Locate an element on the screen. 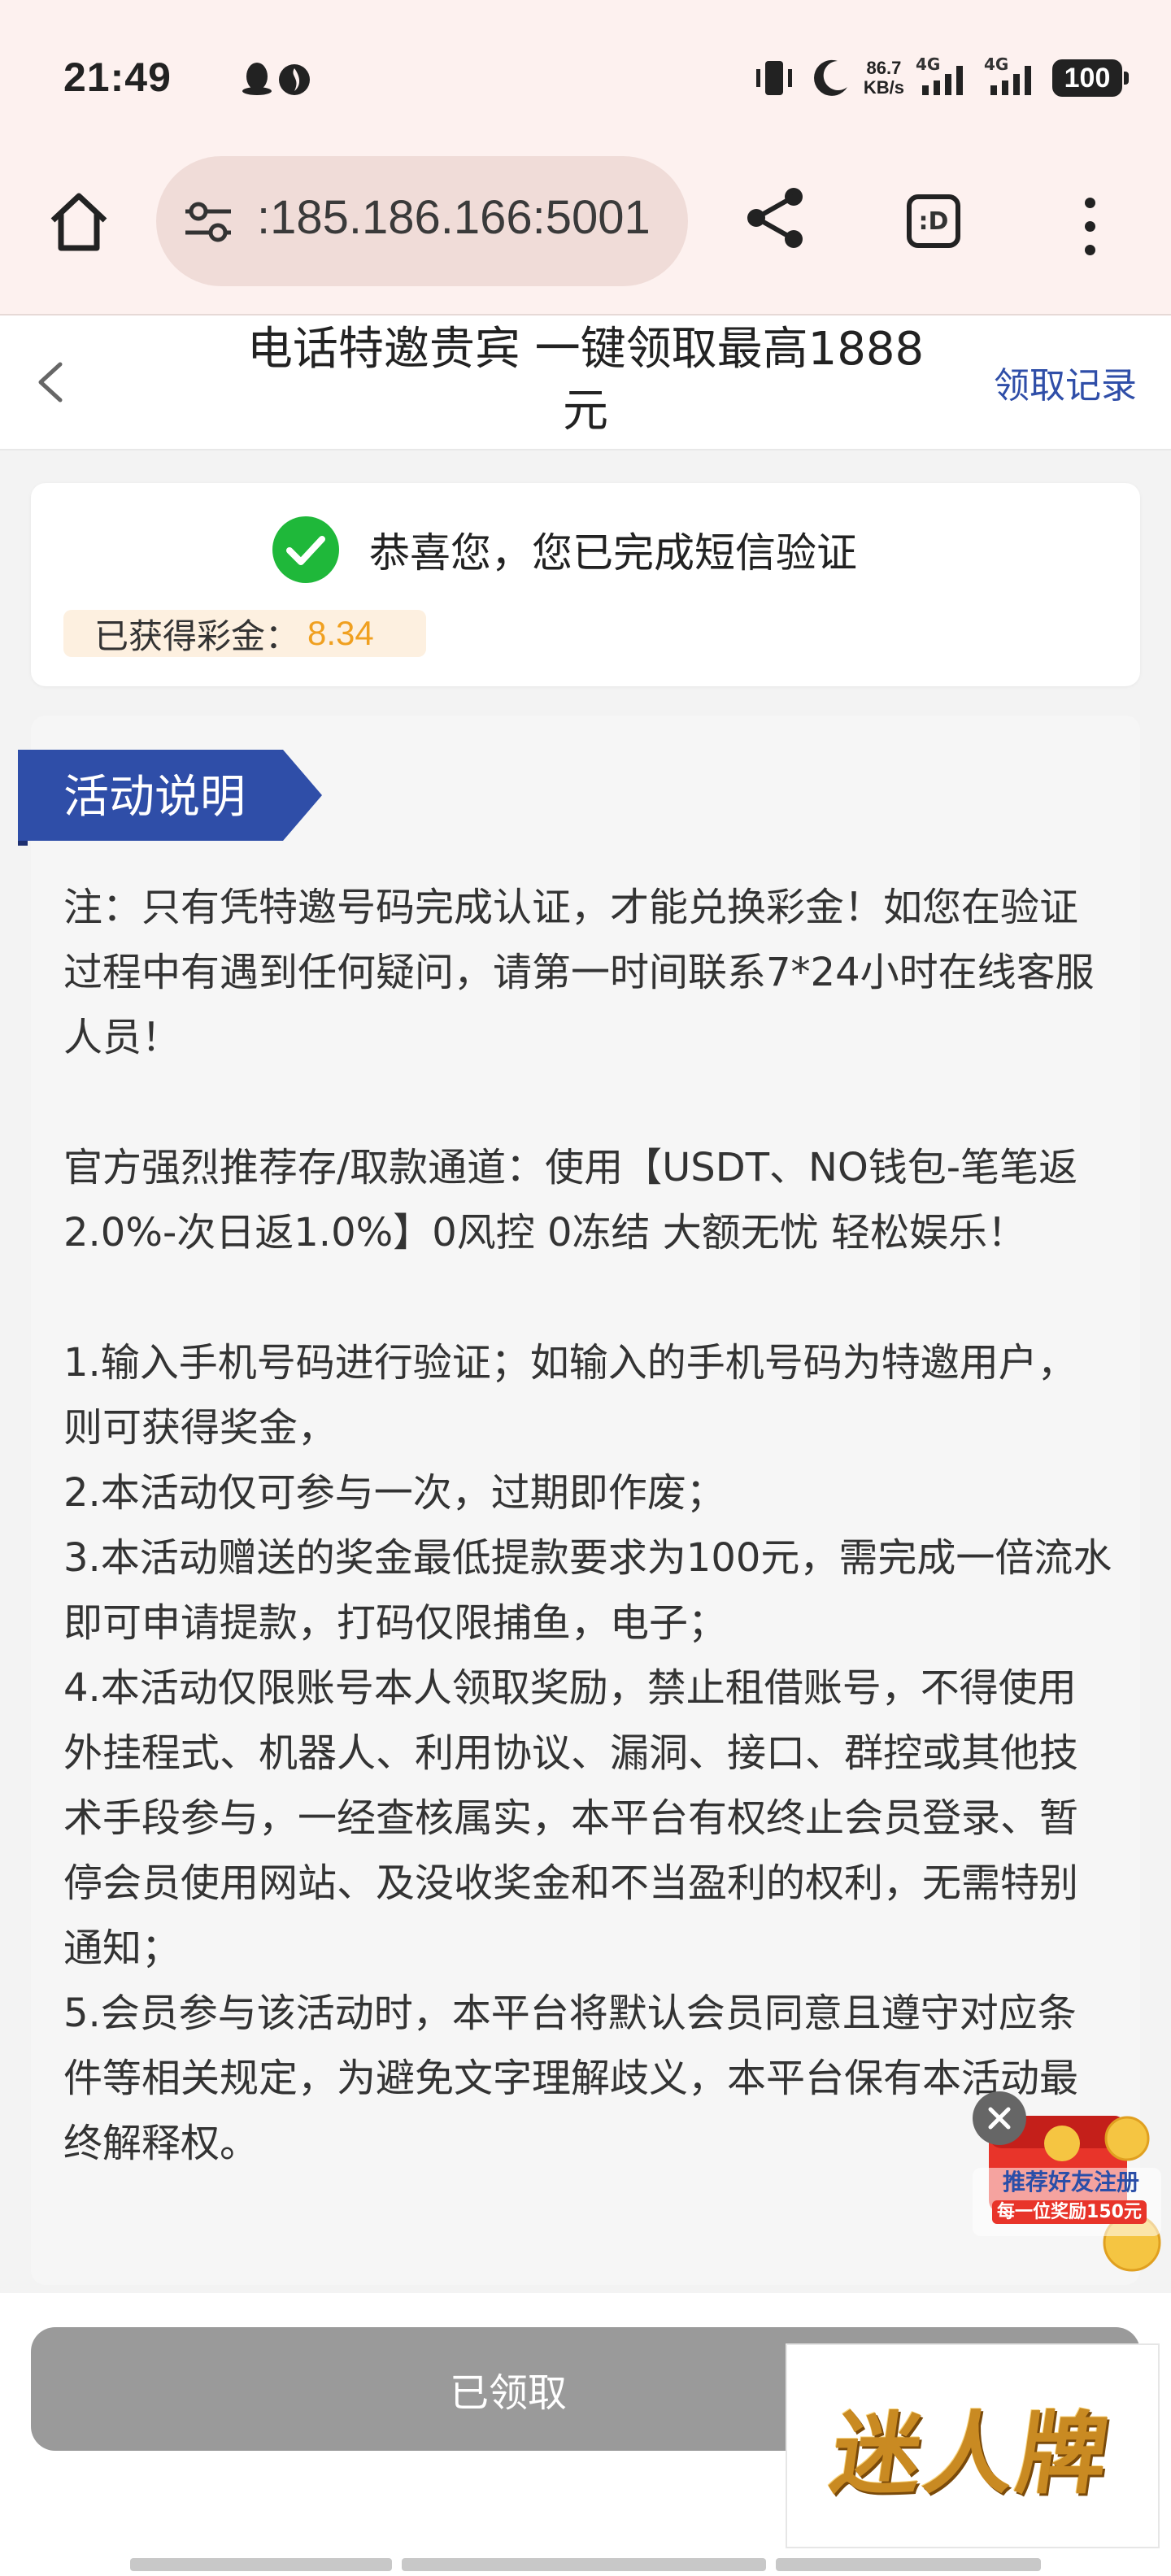 The height and width of the screenshot is (2576, 1171). activity-heading: 活动说明 is located at coordinates (155, 798).